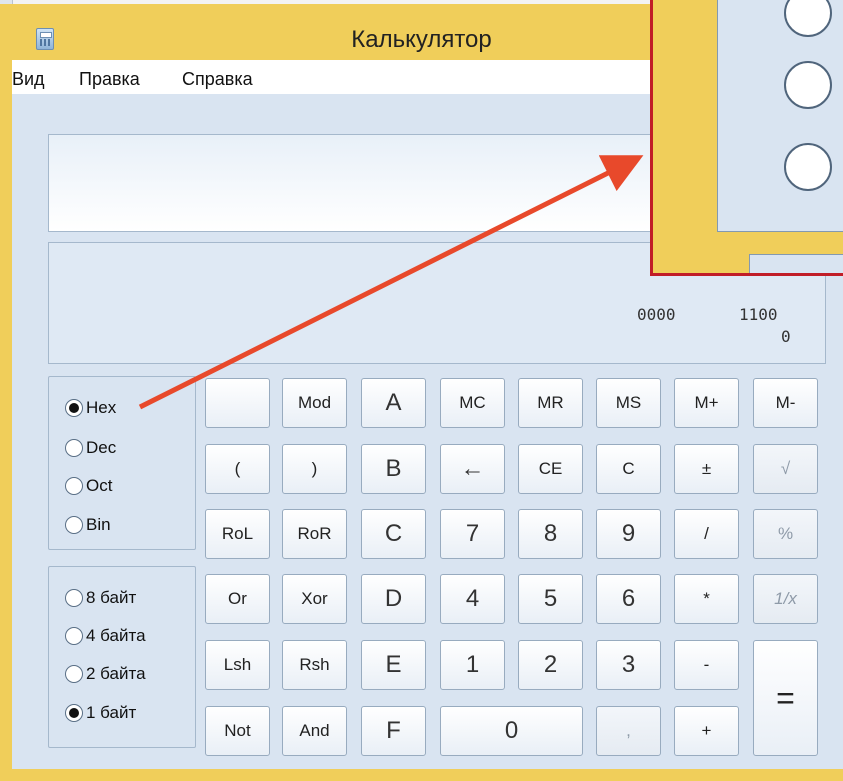  What do you see at coordinates (785, 534) in the screenshot?
I see `percent-key: %` at bounding box center [785, 534].